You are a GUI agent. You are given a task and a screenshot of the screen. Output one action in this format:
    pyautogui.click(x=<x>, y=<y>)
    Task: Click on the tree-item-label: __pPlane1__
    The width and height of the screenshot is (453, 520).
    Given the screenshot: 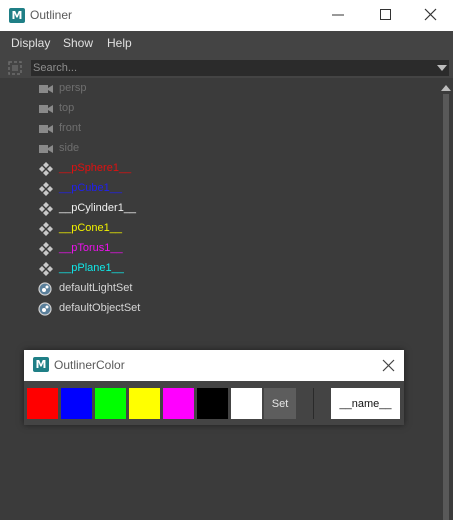 What is the action you would take?
    pyautogui.click(x=91, y=268)
    